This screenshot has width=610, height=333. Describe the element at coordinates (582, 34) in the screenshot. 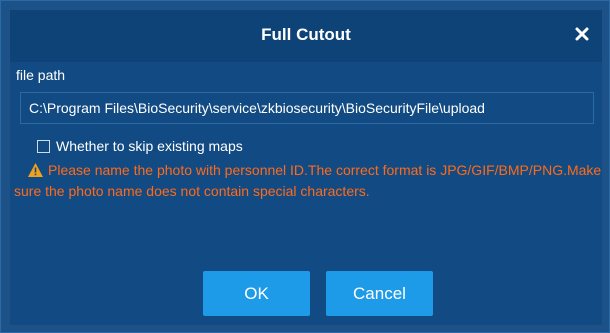

I see `close-icon` at that location.